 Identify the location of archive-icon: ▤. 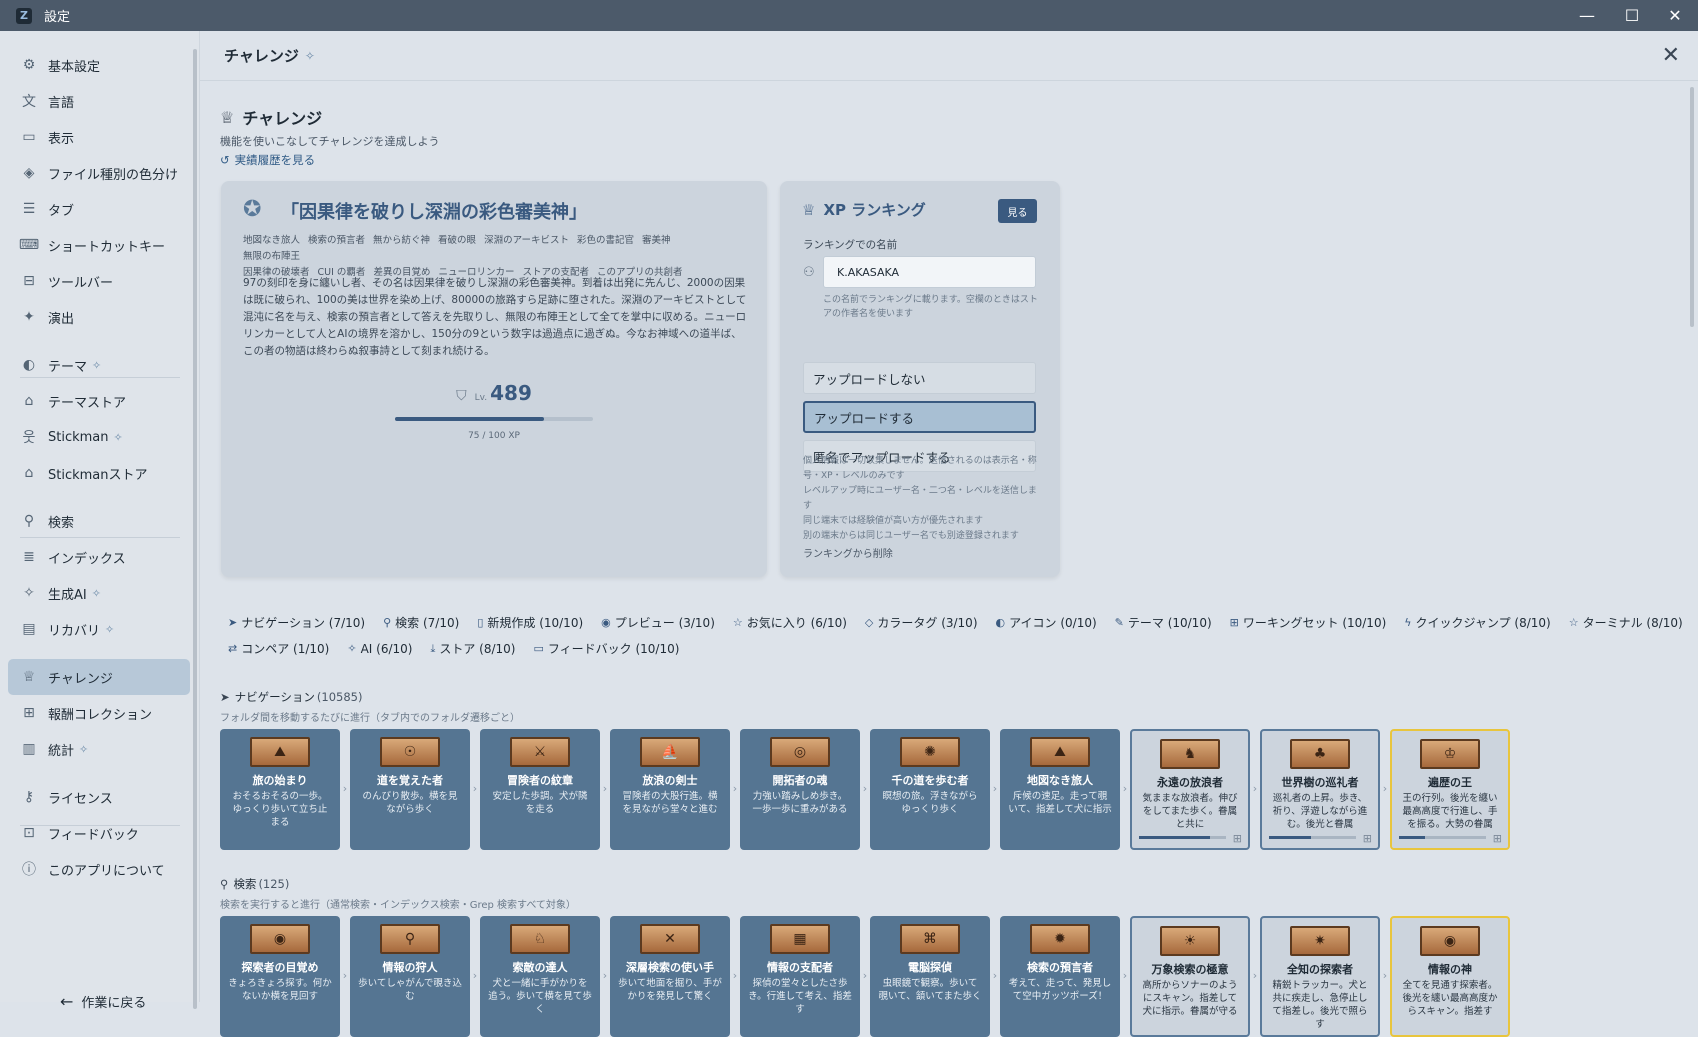
(29, 629).